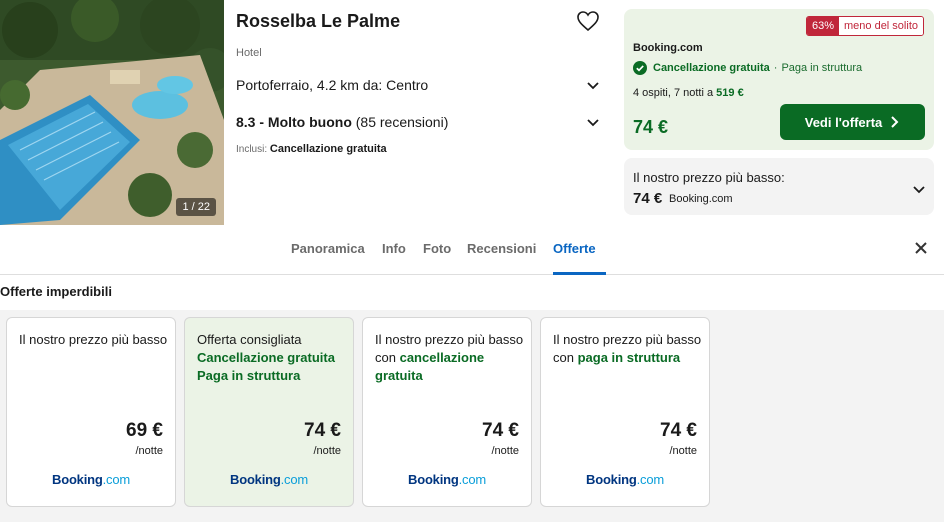 The width and height of the screenshot is (944, 525). What do you see at coordinates (501, 248) in the screenshot?
I see `tab-recensioni: Recensioni` at bounding box center [501, 248].